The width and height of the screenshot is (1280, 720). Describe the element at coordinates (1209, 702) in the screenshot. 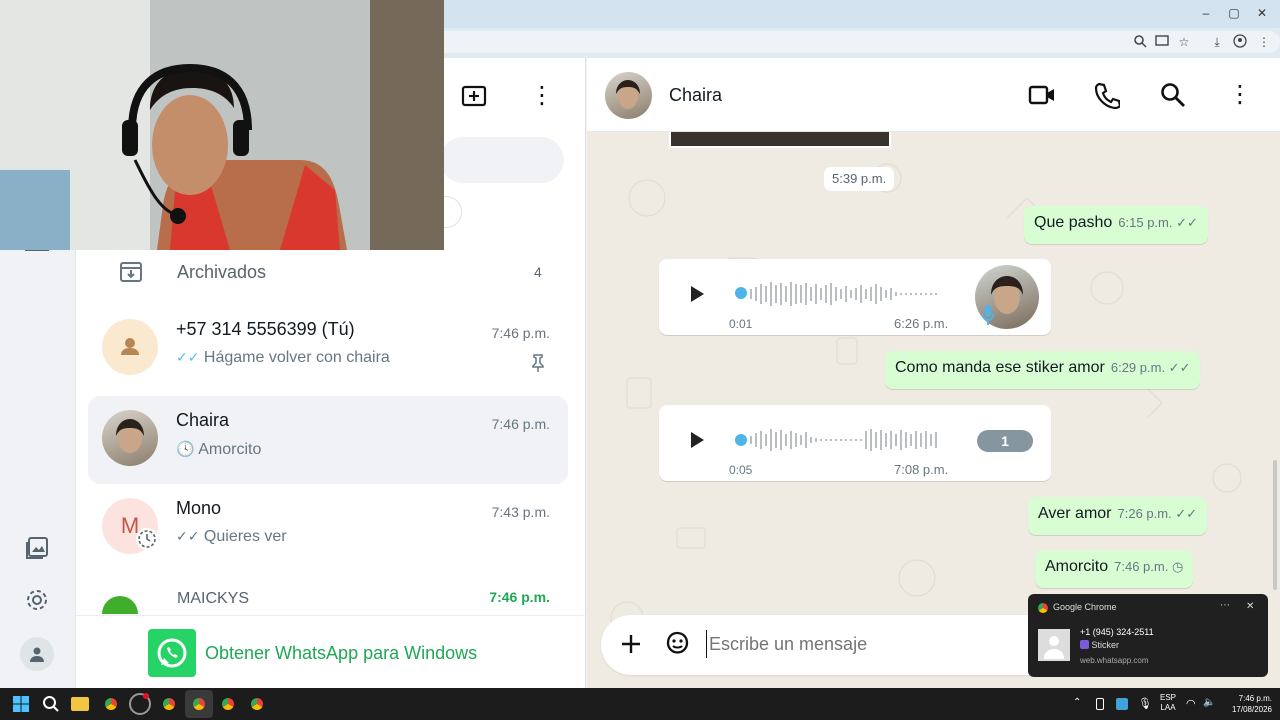

I see `volume-icon: 🔈` at that location.